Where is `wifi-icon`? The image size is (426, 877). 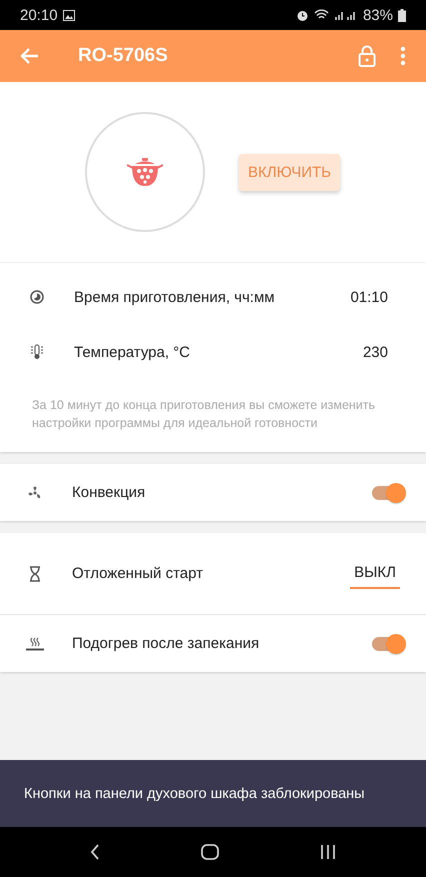
wifi-icon is located at coordinates (321, 15).